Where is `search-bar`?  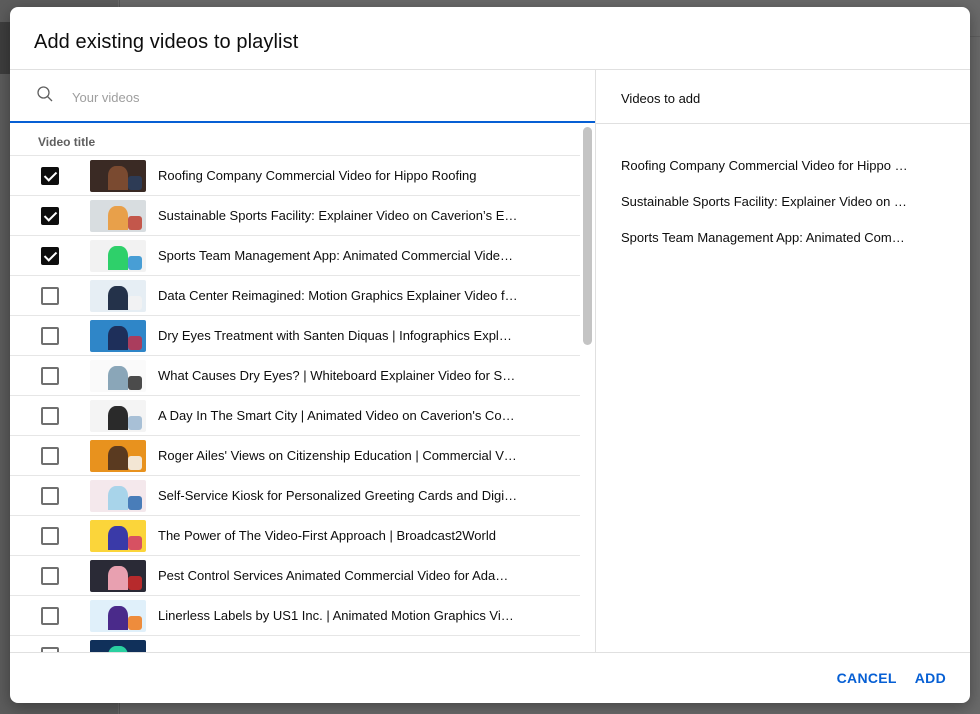
search-bar is located at coordinates (302, 96).